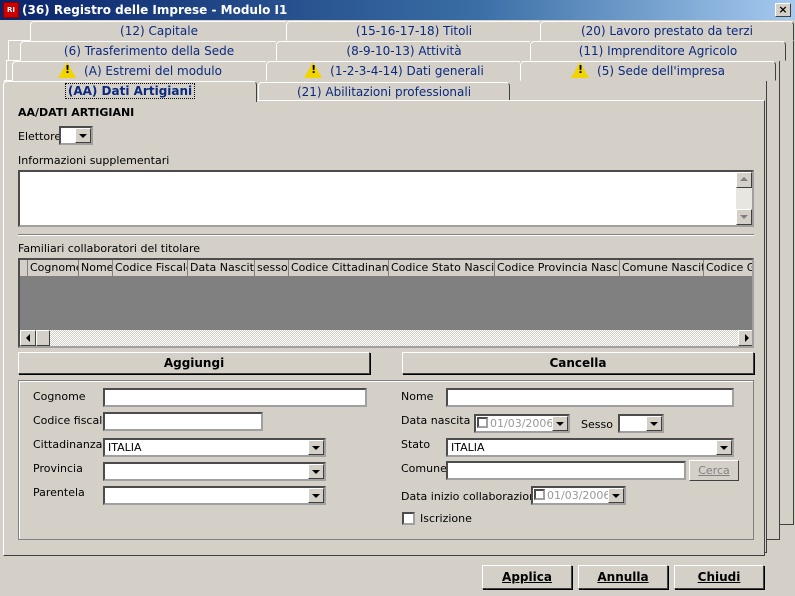 Image resolution: width=795 pixels, height=596 pixels. What do you see at coordinates (159, 31) in the screenshot?
I see `tab-capitale: (12) Capitale` at bounding box center [159, 31].